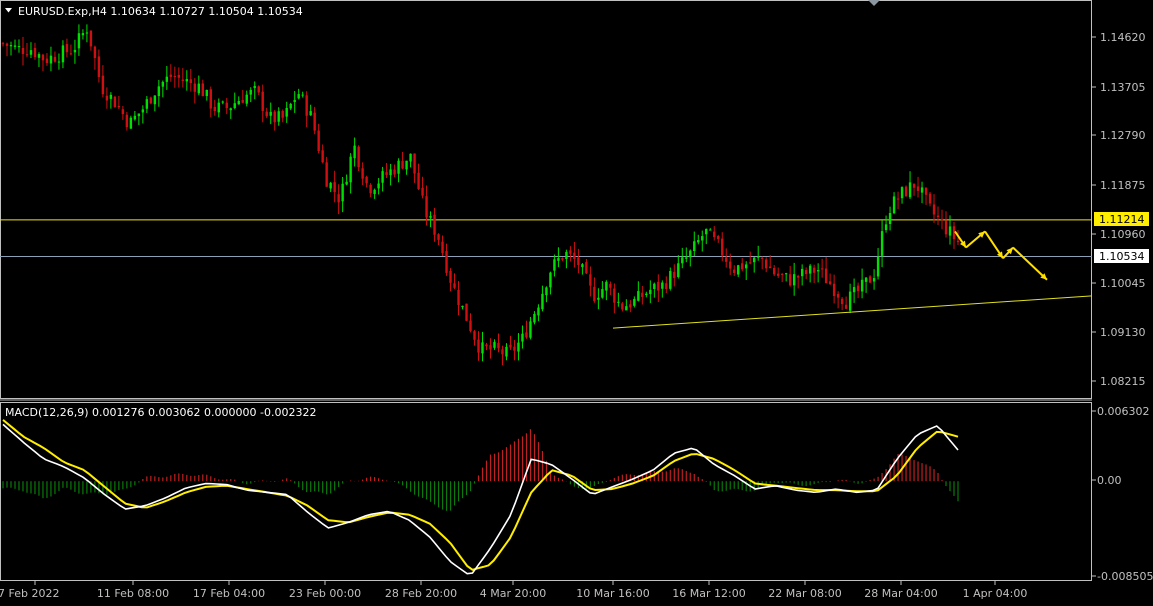 This screenshot has height=606, width=1153. What do you see at coordinates (325, 593) in the screenshot?
I see `time-axis-label: 23 Feb 00:00` at bounding box center [325, 593].